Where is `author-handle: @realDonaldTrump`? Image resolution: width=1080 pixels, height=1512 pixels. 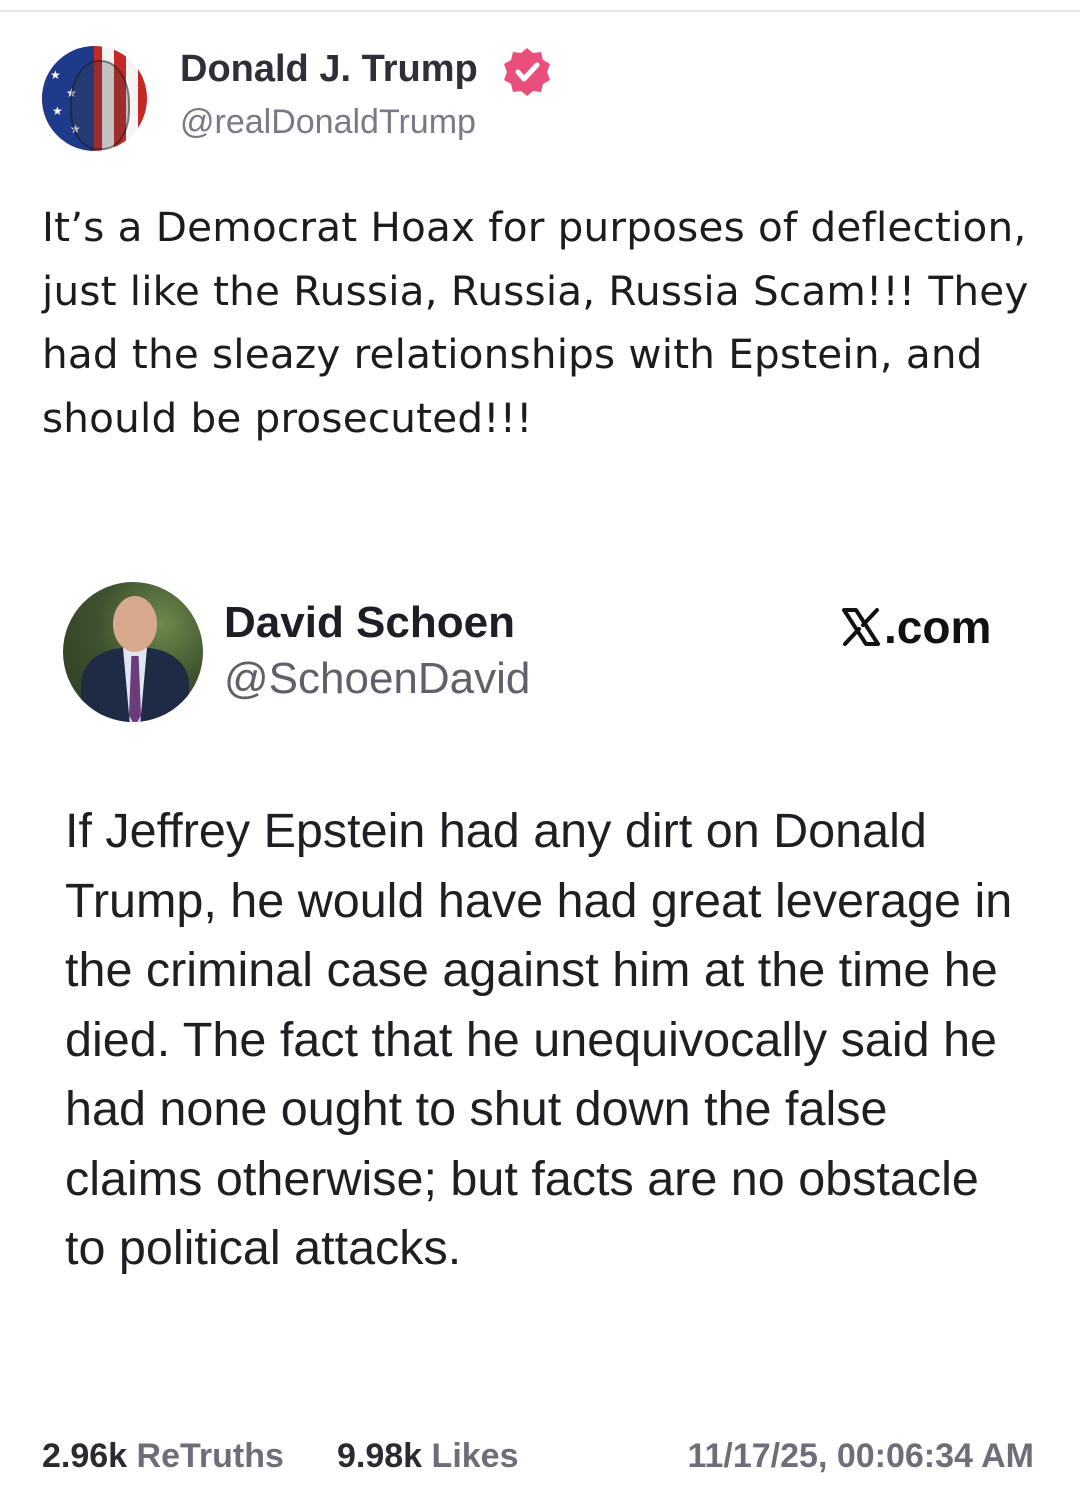
author-handle: @realDonaldTrump is located at coordinates (328, 122).